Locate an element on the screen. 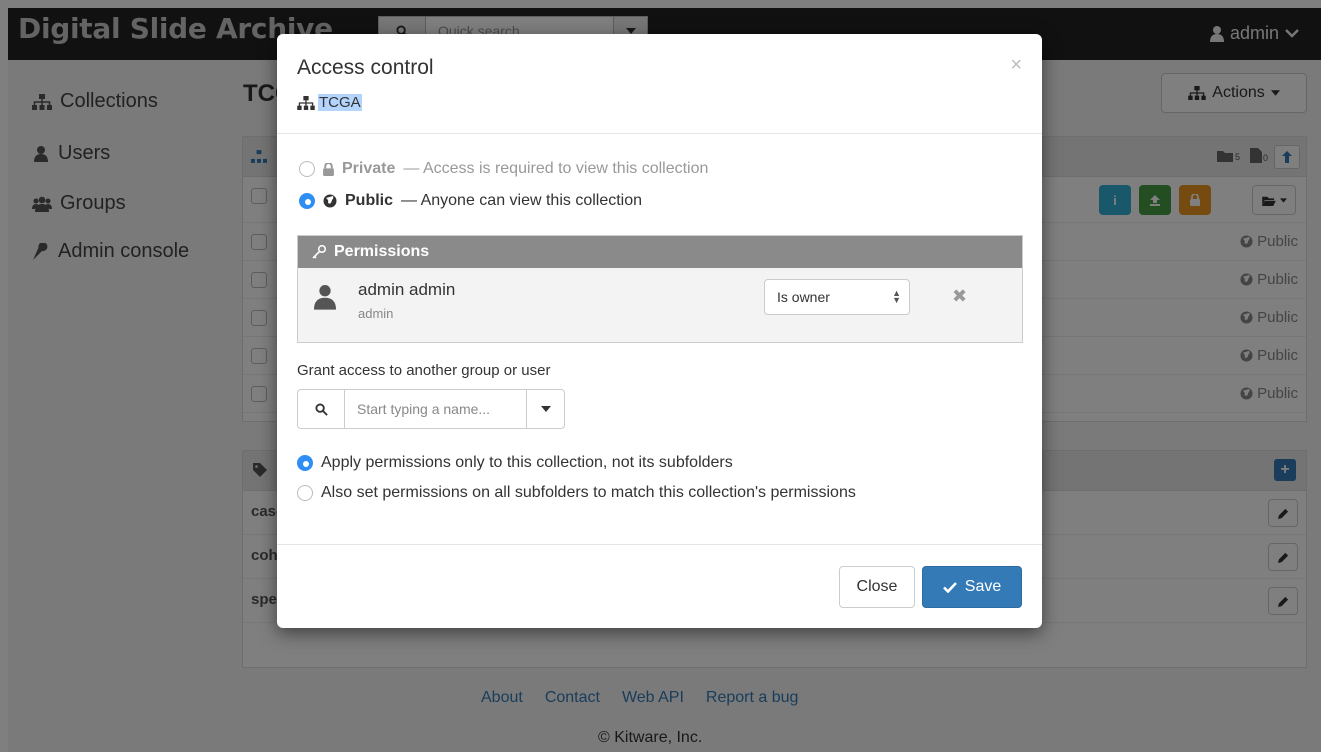 The height and width of the screenshot is (752, 1321). grant-access-mode-dropdown is located at coordinates (546, 409).